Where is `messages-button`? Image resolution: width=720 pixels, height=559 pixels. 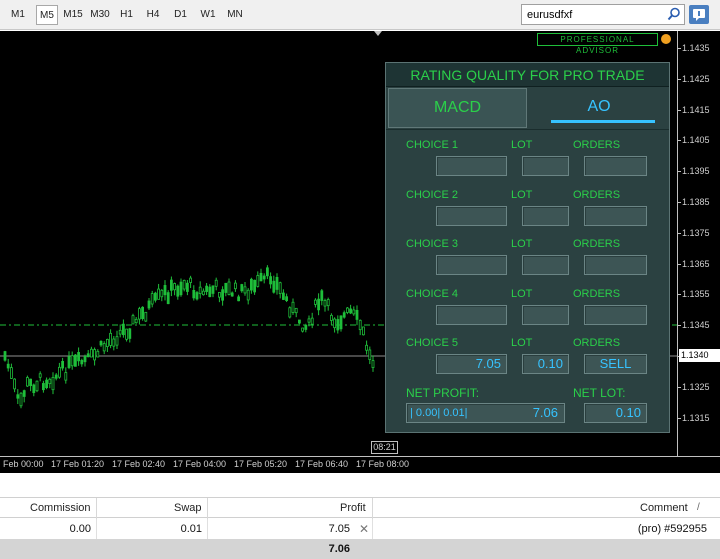 messages-button is located at coordinates (699, 14).